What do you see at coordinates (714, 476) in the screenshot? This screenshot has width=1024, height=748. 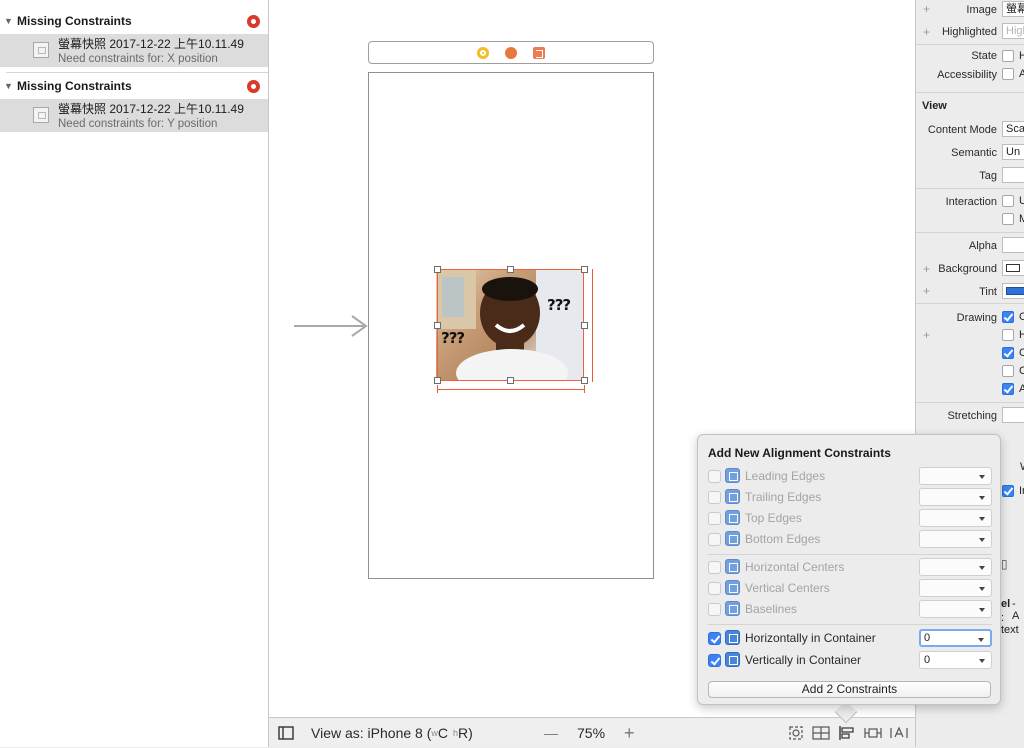 I see `leading-edges-checkbox` at bounding box center [714, 476].